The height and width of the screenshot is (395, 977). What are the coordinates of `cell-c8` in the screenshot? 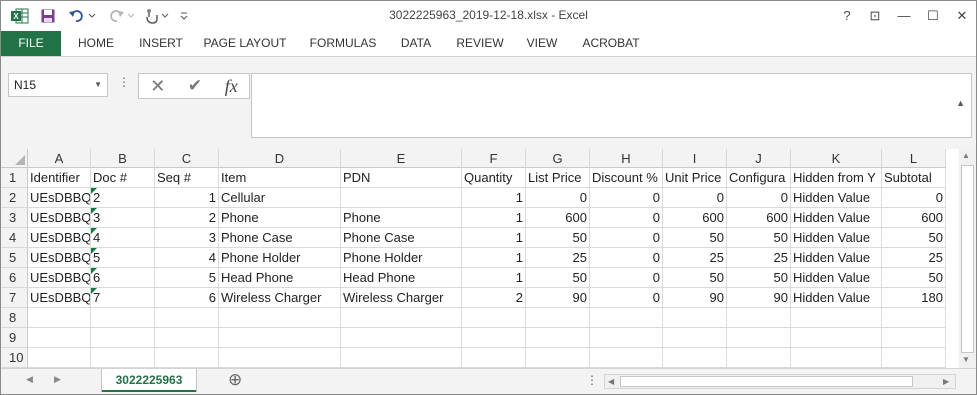 It's located at (187, 318).